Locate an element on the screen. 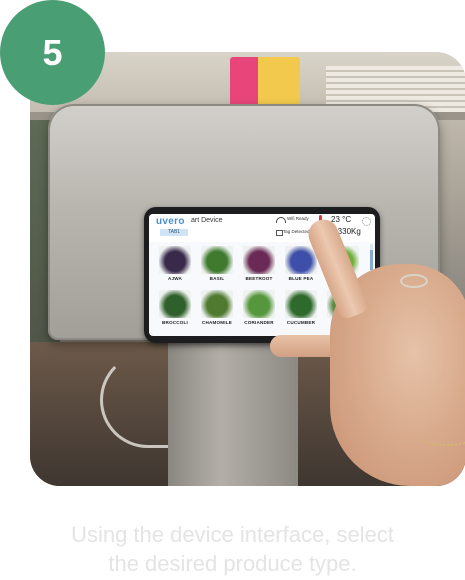 This screenshot has height=580, width=465. produce-tile: CUCUMBER is located at coordinates (301, 310).